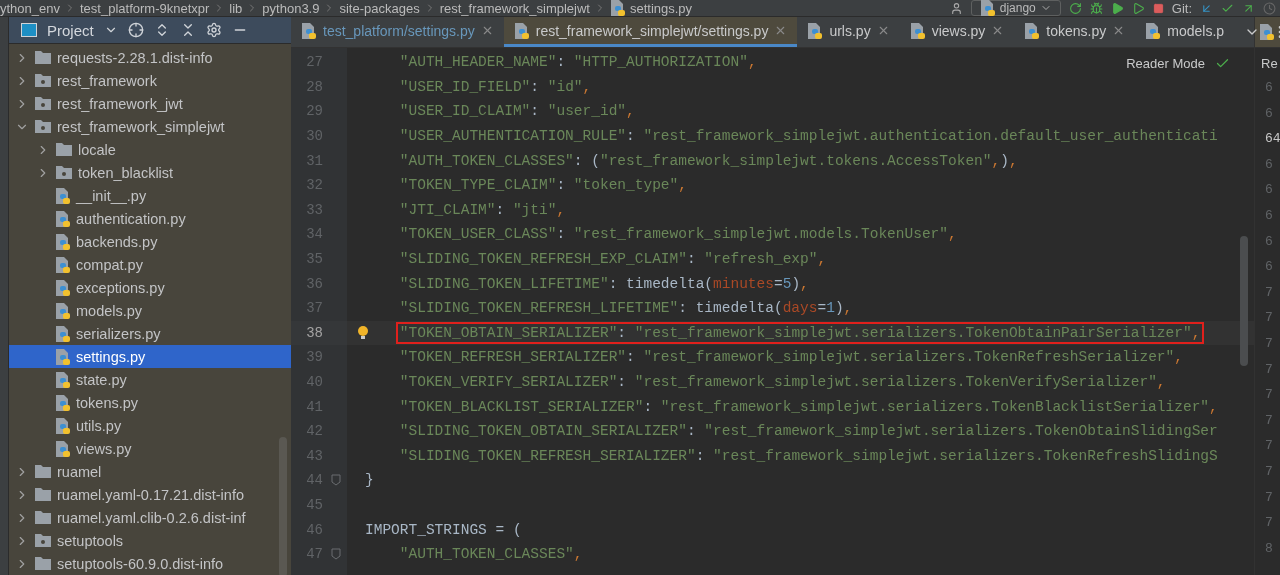  What do you see at coordinates (314, 332) in the screenshot?
I see `line-number: 38` at bounding box center [314, 332].